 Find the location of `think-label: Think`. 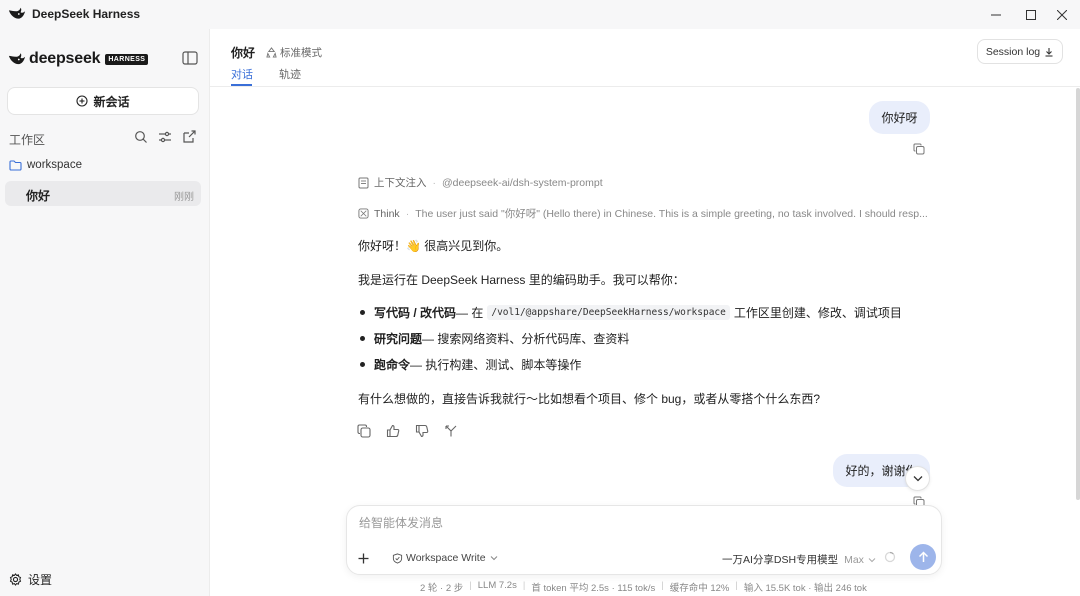

think-label: Think is located at coordinates (387, 213).